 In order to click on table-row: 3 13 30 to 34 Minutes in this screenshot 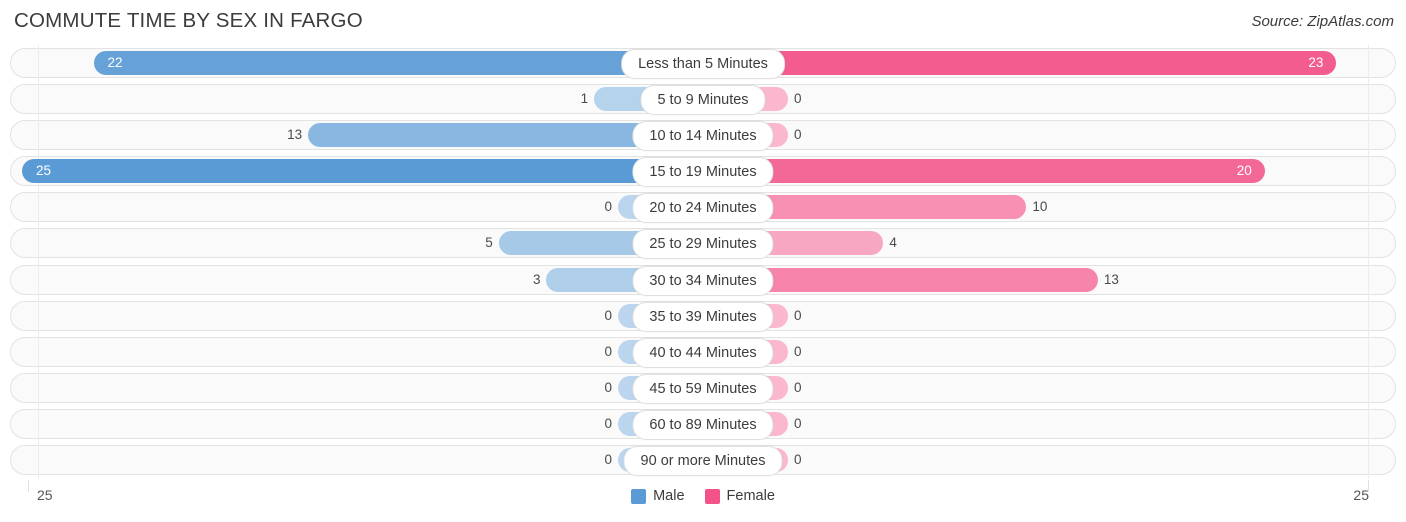, I will do `click(703, 280)`.